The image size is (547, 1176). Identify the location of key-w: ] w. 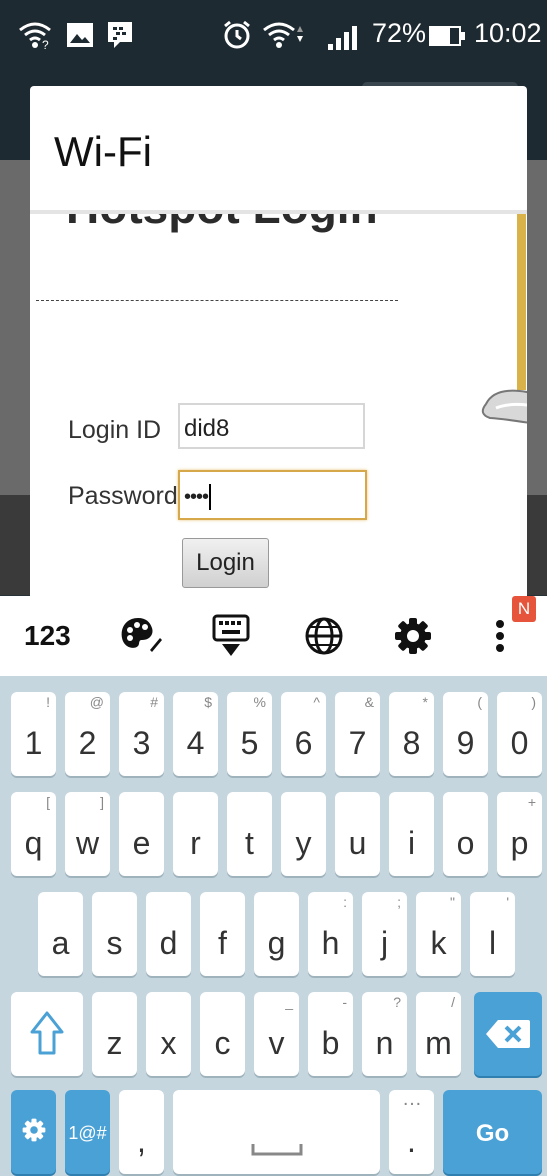
(87, 834).